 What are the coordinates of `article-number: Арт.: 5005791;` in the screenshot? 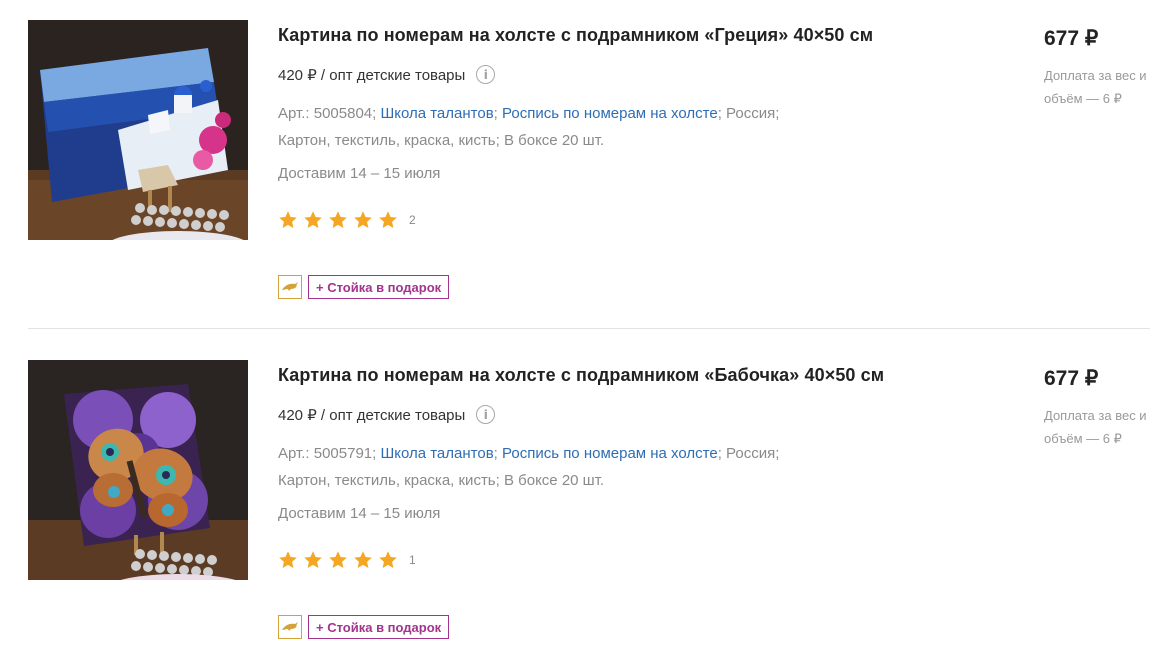 It's located at (327, 453).